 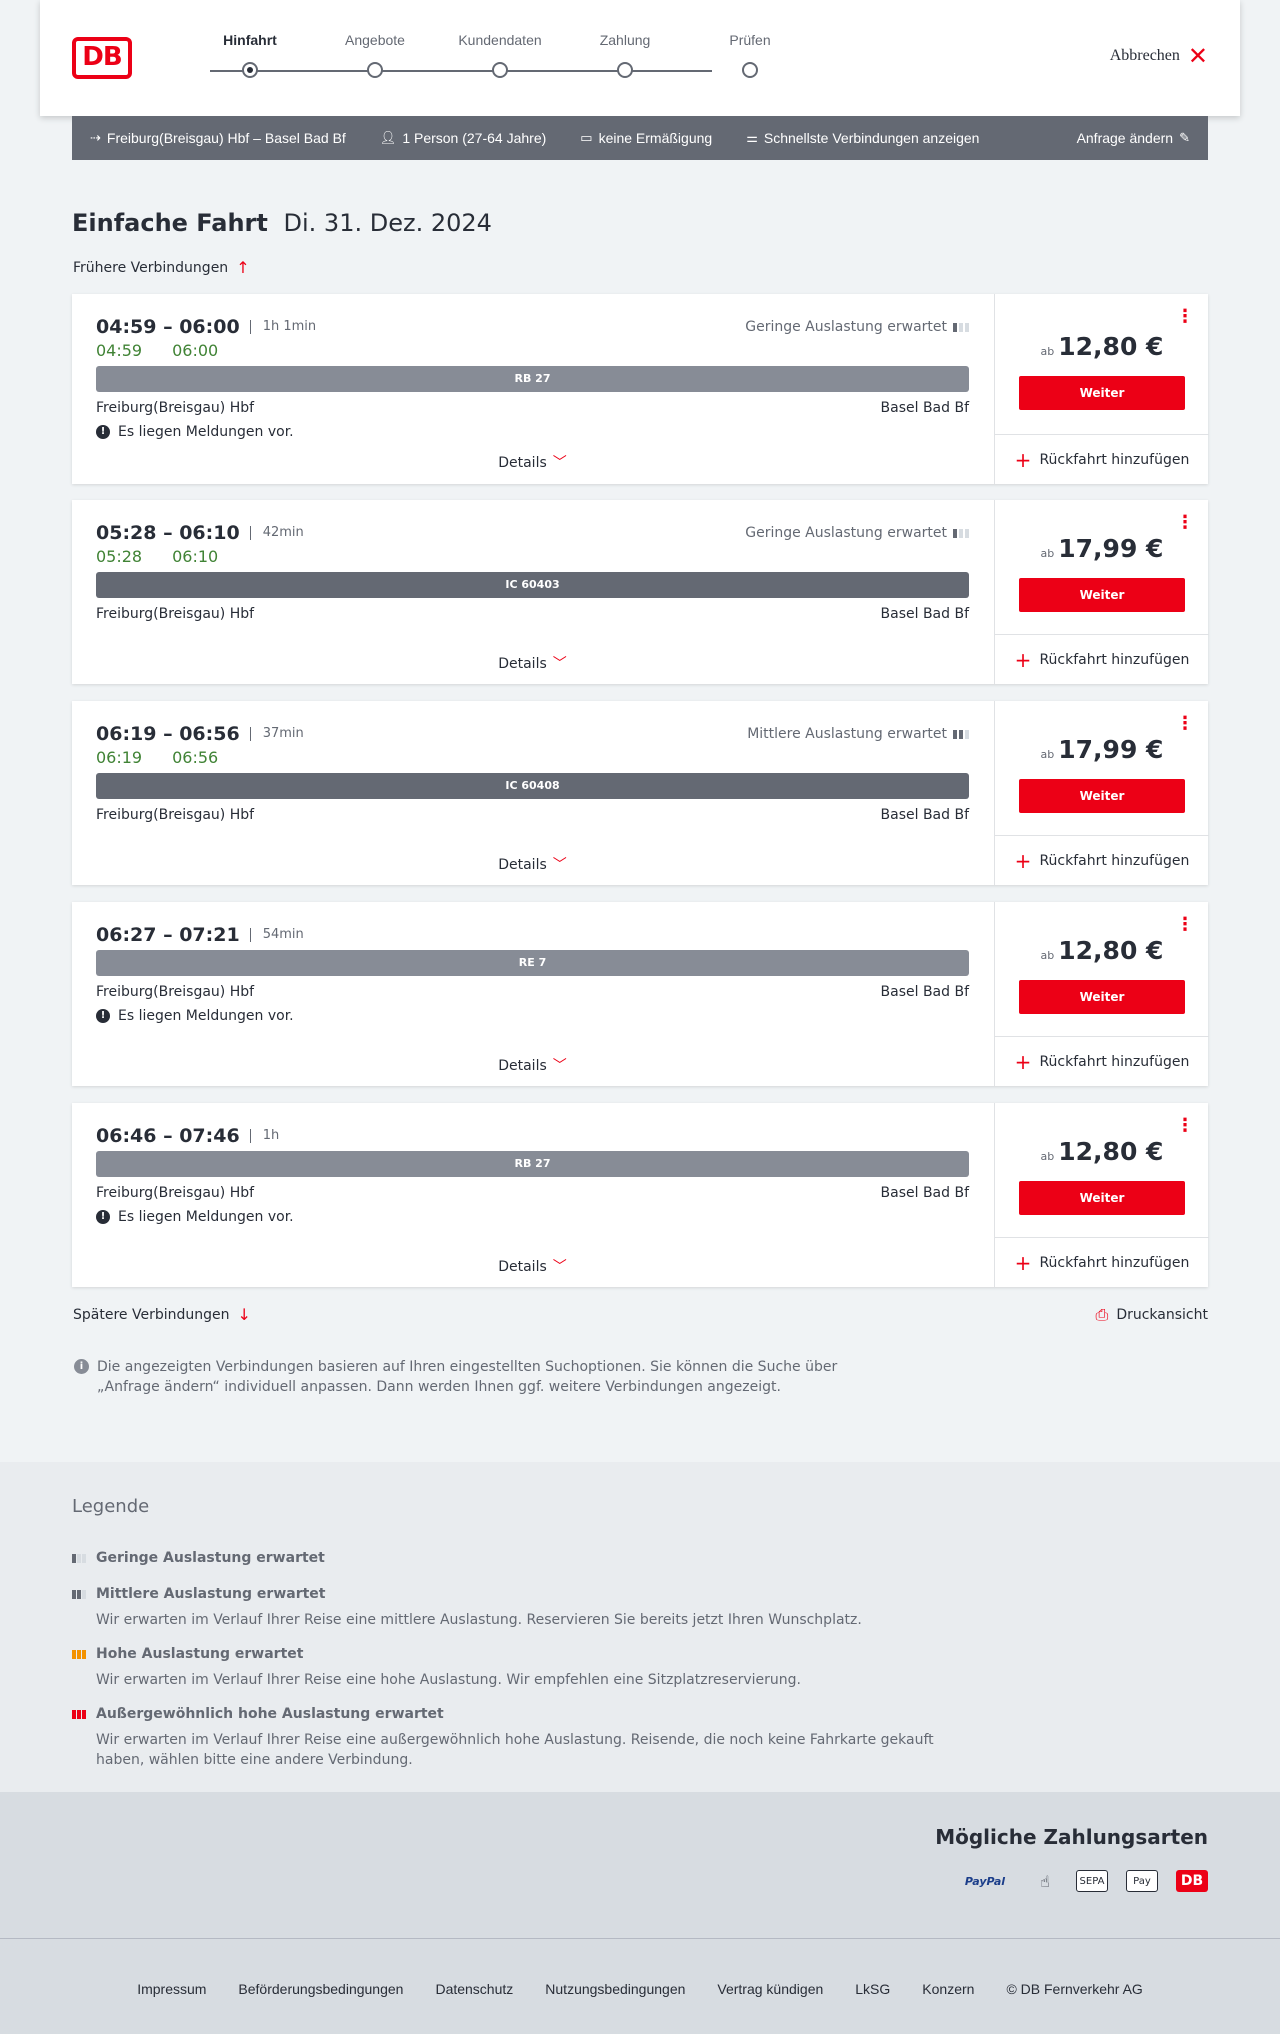 I want to click on printer-icon: ⎙, so click(x=1102, y=1314).